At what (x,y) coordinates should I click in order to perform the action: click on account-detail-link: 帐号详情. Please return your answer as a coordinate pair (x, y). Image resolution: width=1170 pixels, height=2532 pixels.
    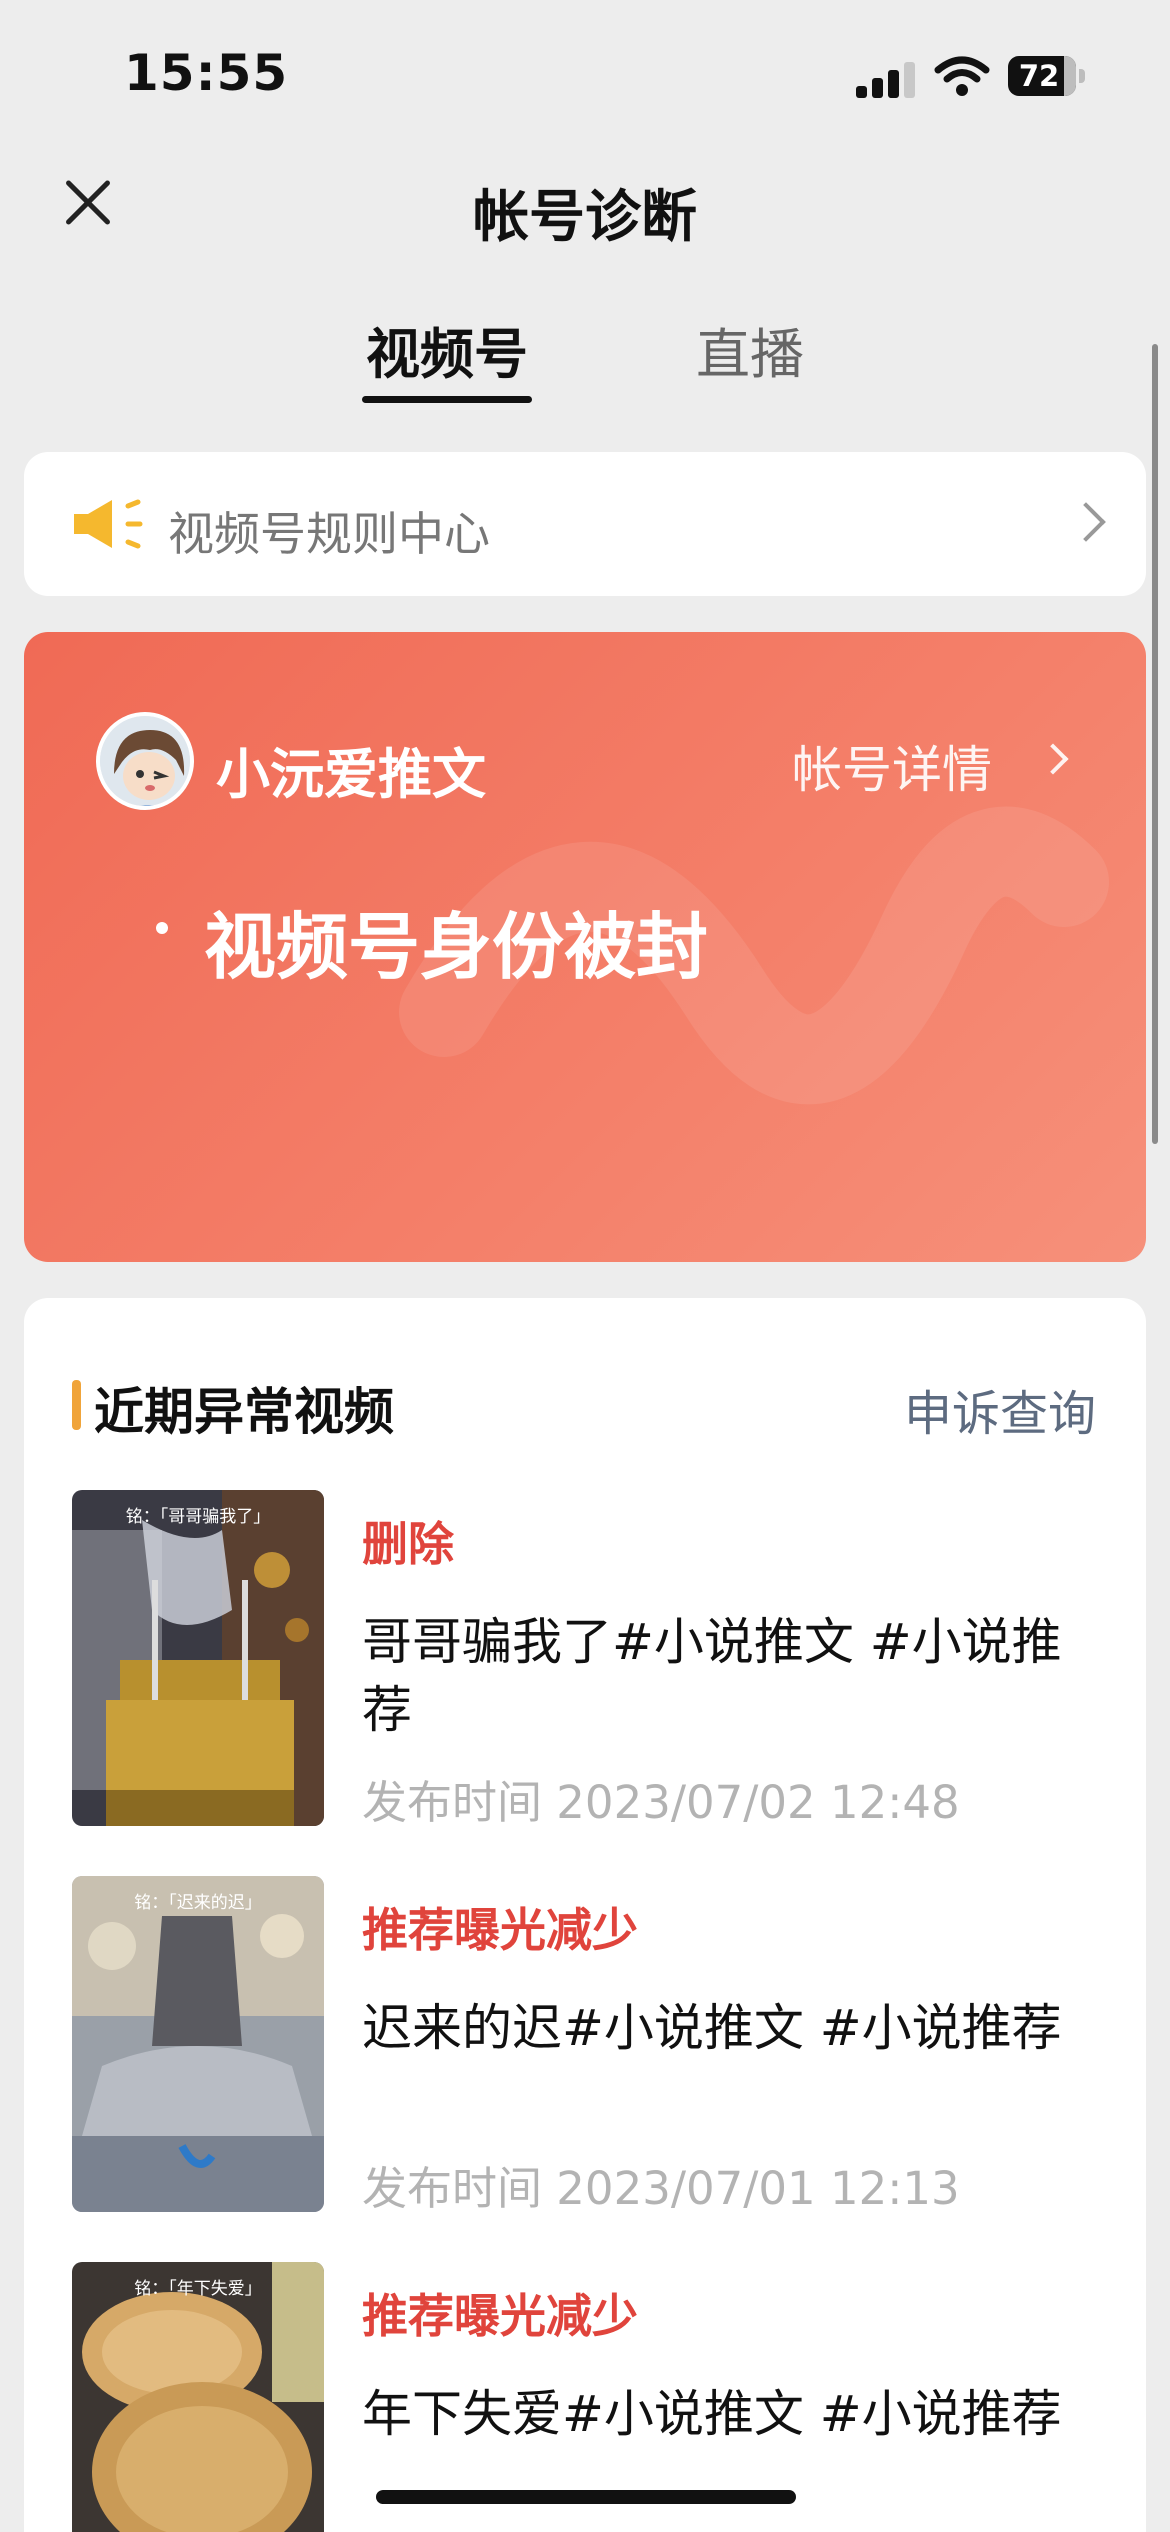
    Looking at the image, I should click on (892, 766).